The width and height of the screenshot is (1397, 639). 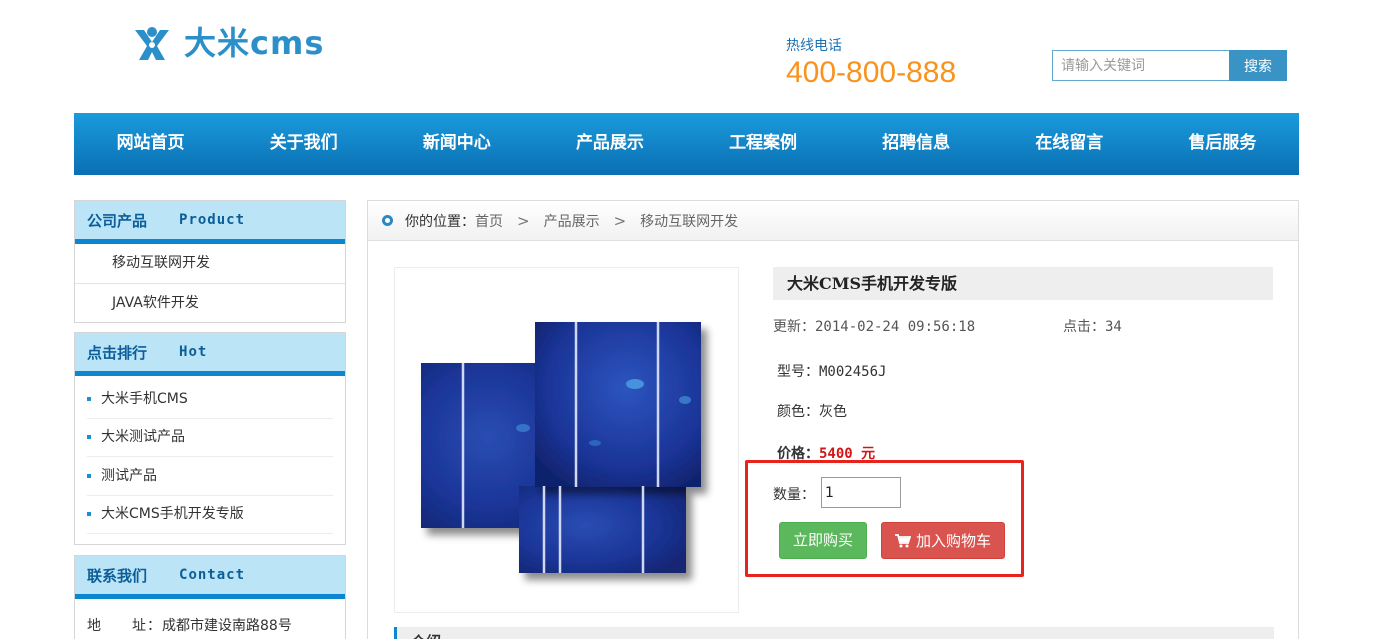 What do you see at coordinates (572, 221) in the screenshot?
I see `breadcrumb-products: 产品展示` at bounding box center [572, 221].